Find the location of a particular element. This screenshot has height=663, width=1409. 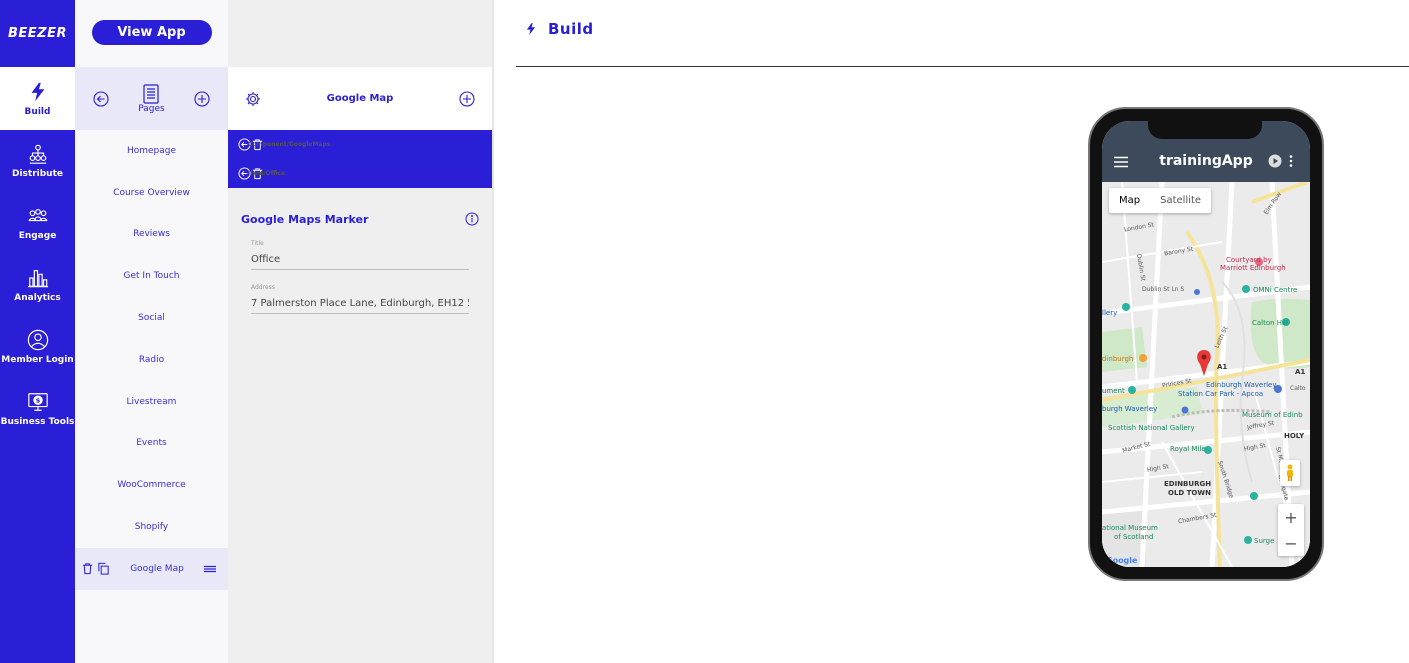

info-icon is located at coordinates (472, 219).